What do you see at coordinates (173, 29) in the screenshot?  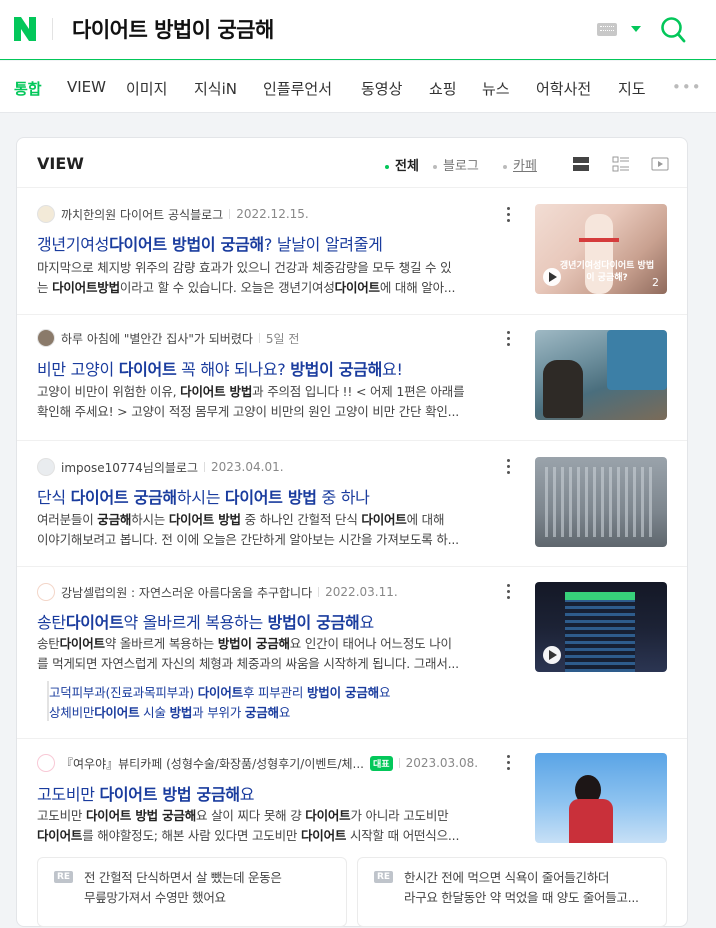 I see `search-query-input: 다이어트 방법이 궁금해` at bounding box center [173, 29].